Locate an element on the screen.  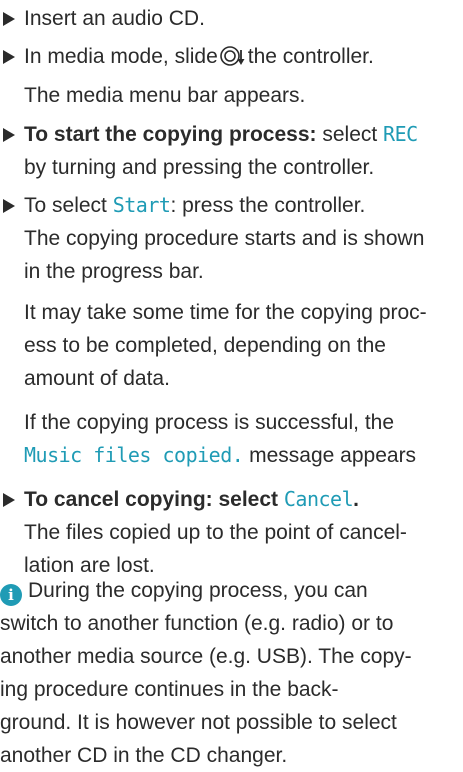
step-text: Insert an audio CD. is located at coordinates (114, 18).